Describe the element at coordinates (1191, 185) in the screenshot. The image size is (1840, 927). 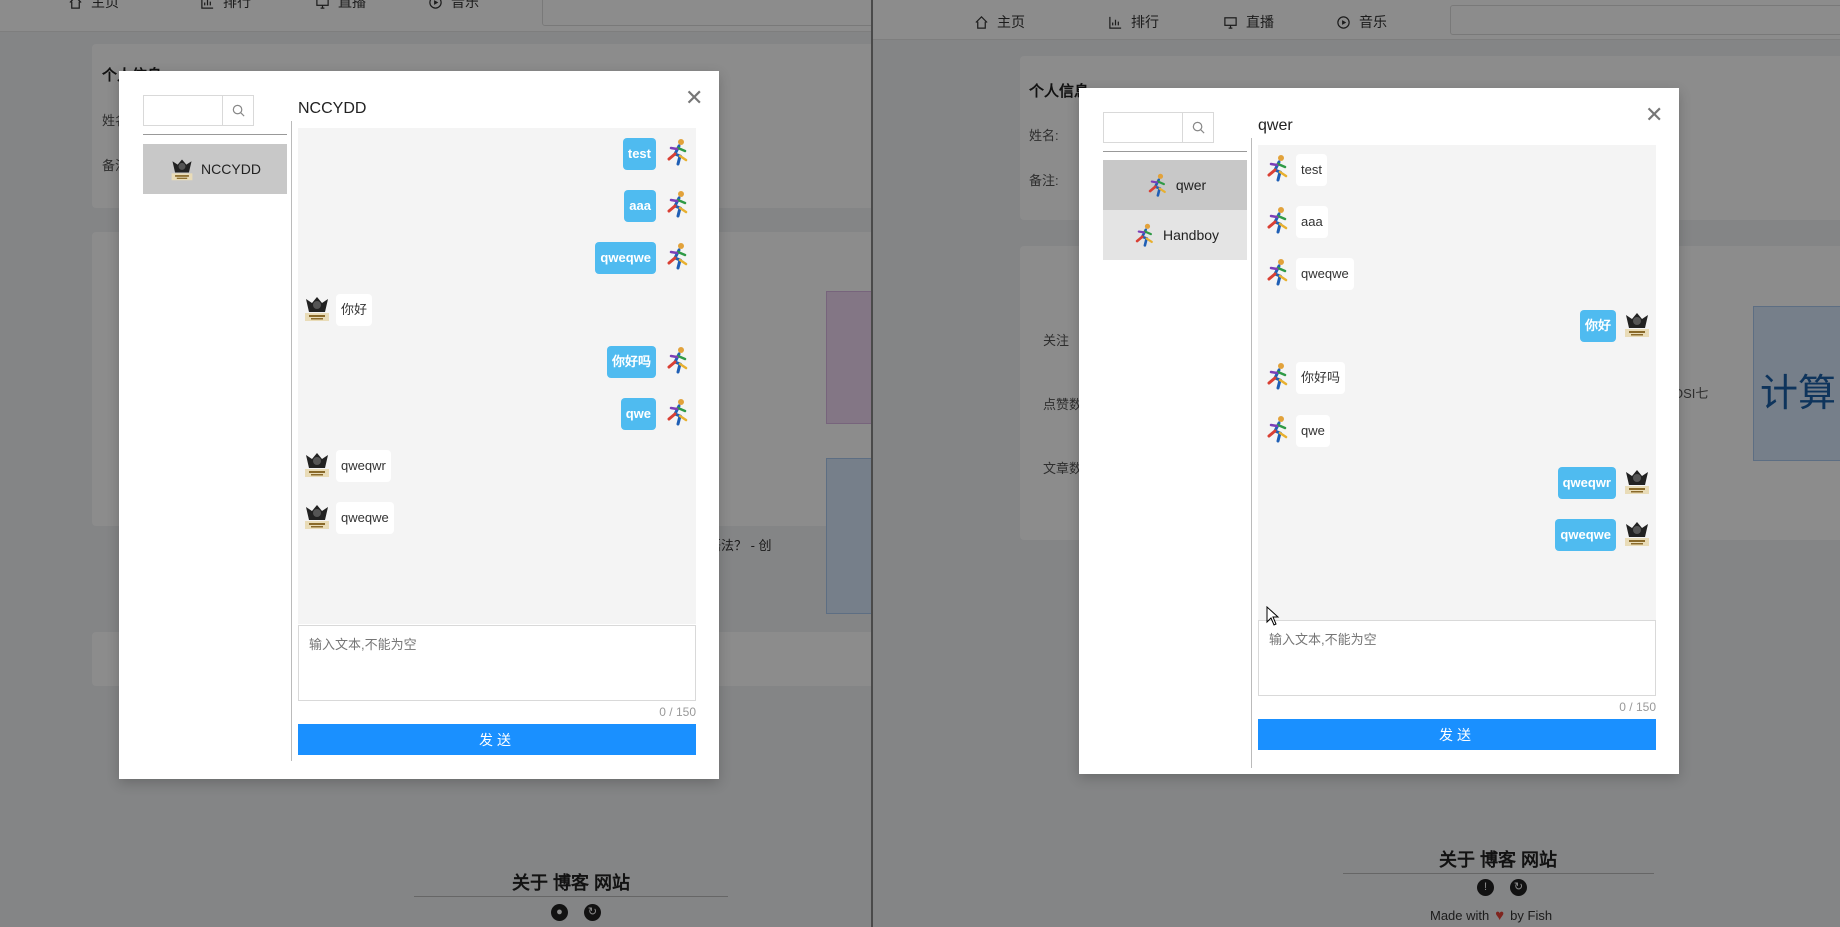
I see `contact-name: qwer` at that location.